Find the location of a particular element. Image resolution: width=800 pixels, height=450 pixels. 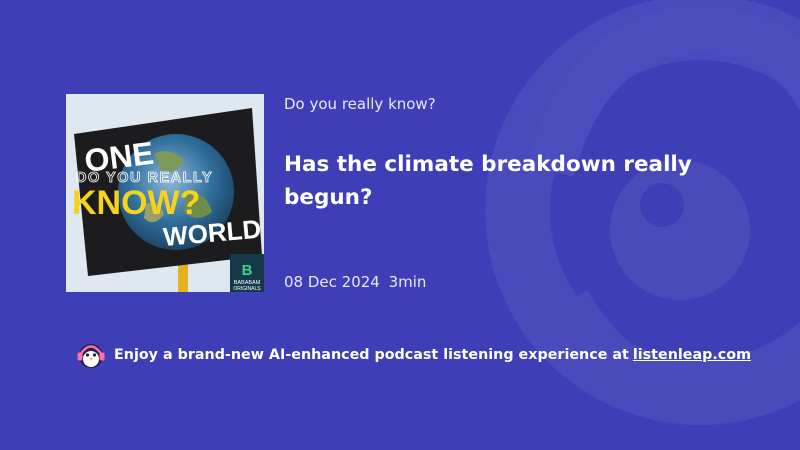

episode-duration: 3min is located at coordinates (407, 282).